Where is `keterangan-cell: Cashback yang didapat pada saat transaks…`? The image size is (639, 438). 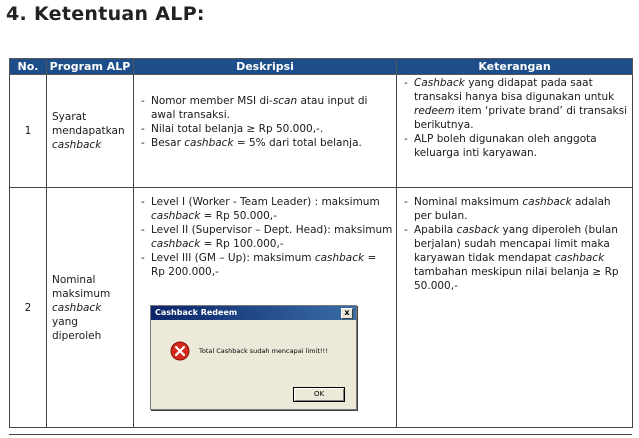
keterangan-cell: Cashback yang didapat pada saat transaks… is located at coordinates (514, 131).